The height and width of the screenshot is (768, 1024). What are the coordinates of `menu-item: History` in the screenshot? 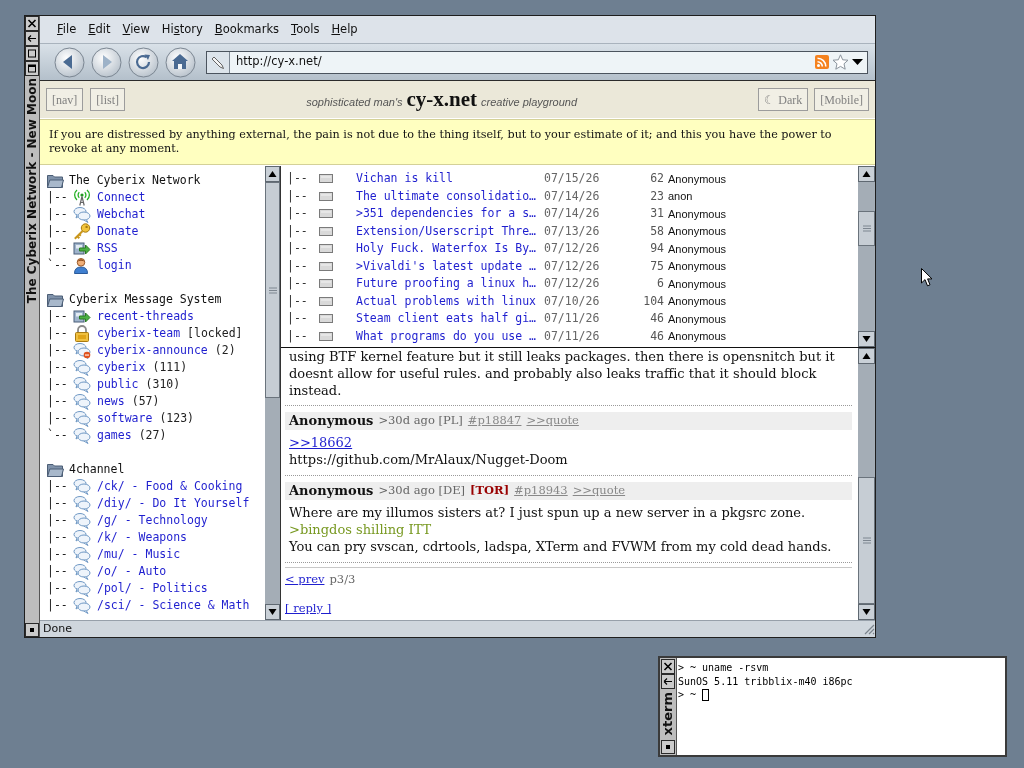 It's located at (182, 29).